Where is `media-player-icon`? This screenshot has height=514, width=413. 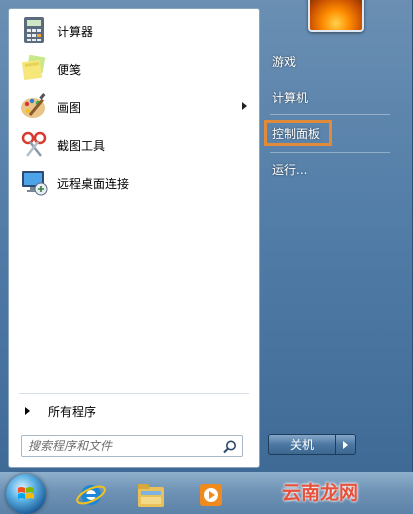 media-player-icon is located at coordinates (211, 495).